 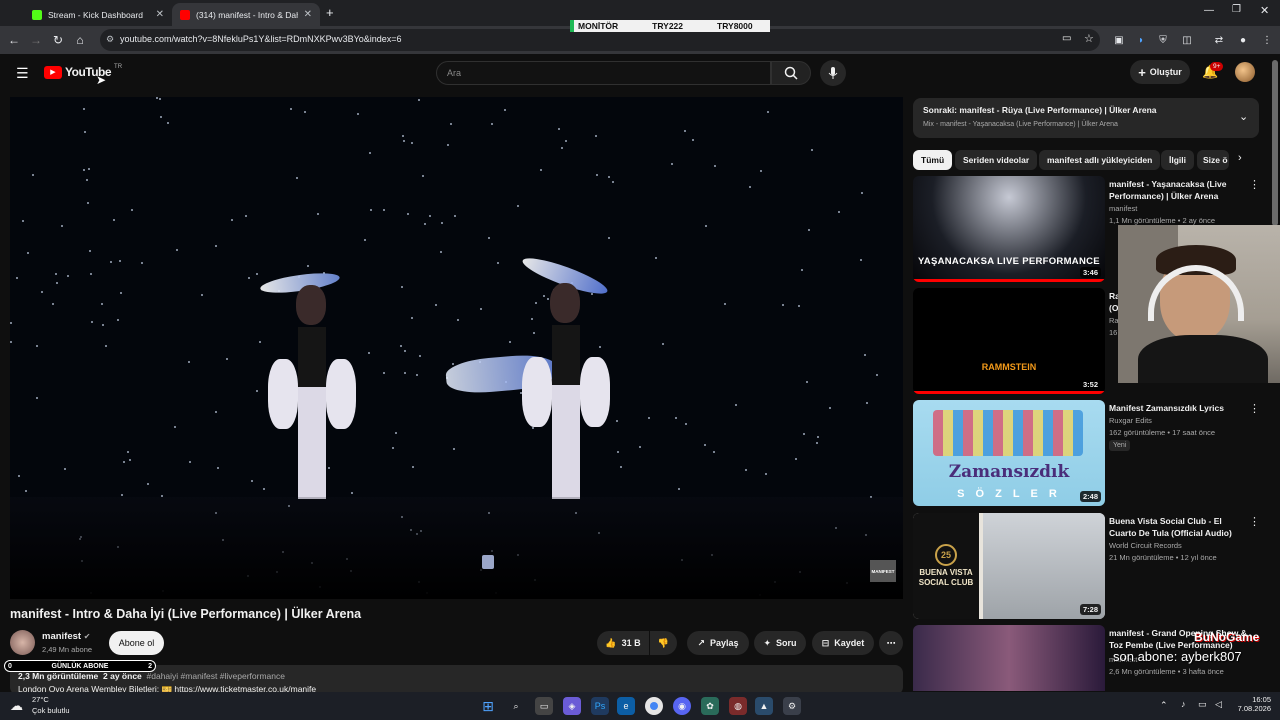 I want to click on maximize-button: ❐, so click(x=1236, y=9).